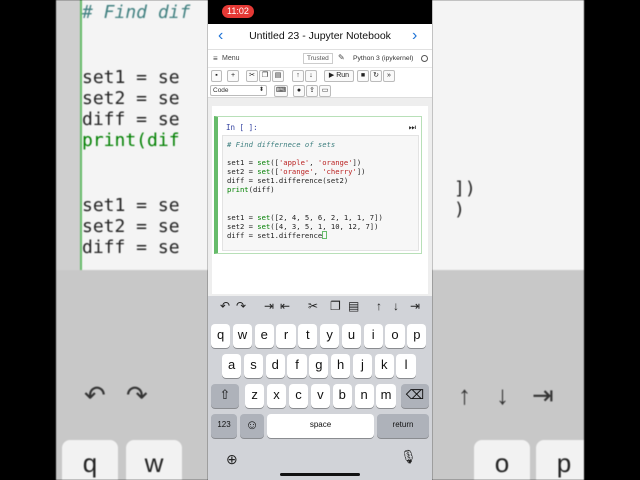 The height and width of the screenshot is (480, 640). Describe the element at coordinates (412, 128) in the screenshot. I see `run-cell-icon: ⏭` at that location.